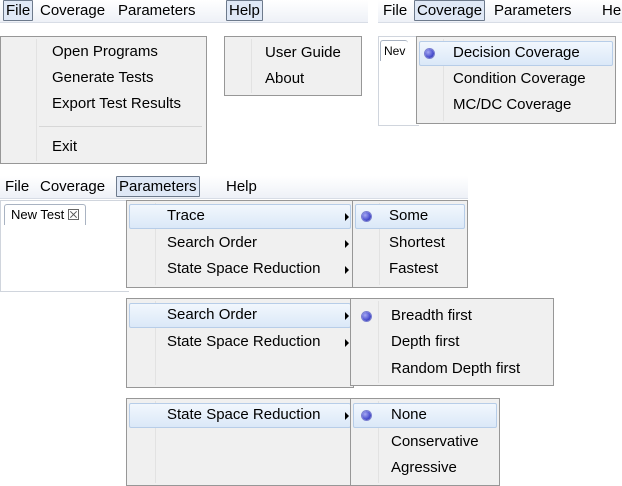 The width and height of the screenshot is (622, 486). I want to click on menu-item-state-space-reduction-2: State Space Reduction, so click(243, 342).